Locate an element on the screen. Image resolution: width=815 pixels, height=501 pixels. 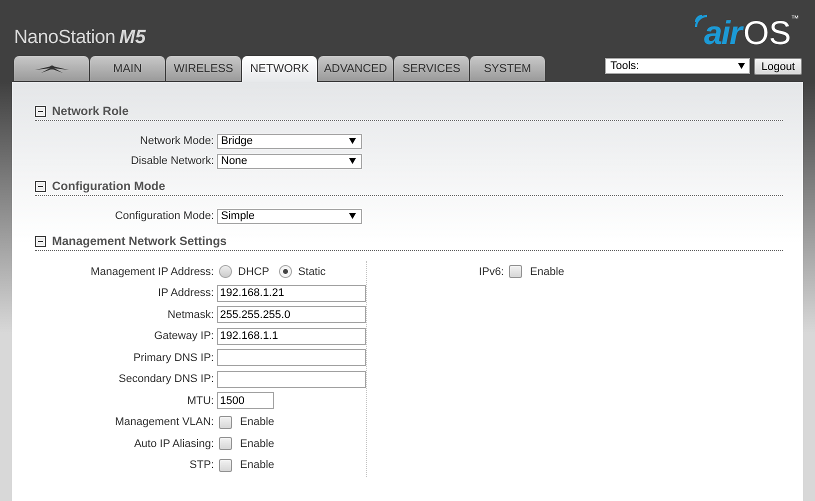
field-label: Management IP Address: is located at coordinates (152, 272).